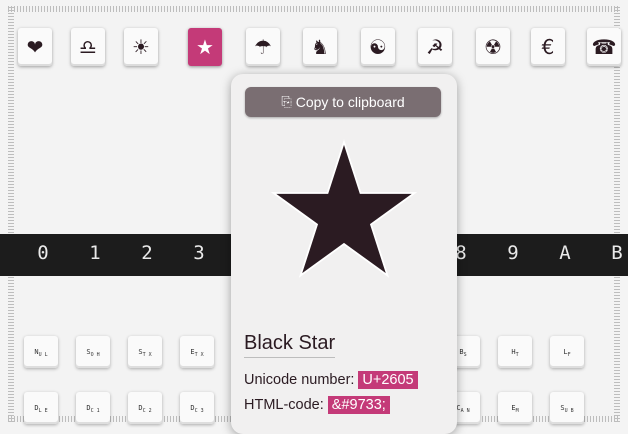  Describe the element at coordinates (513, 253) in the screenshot. I see `hex-column-label: 9` at that location.